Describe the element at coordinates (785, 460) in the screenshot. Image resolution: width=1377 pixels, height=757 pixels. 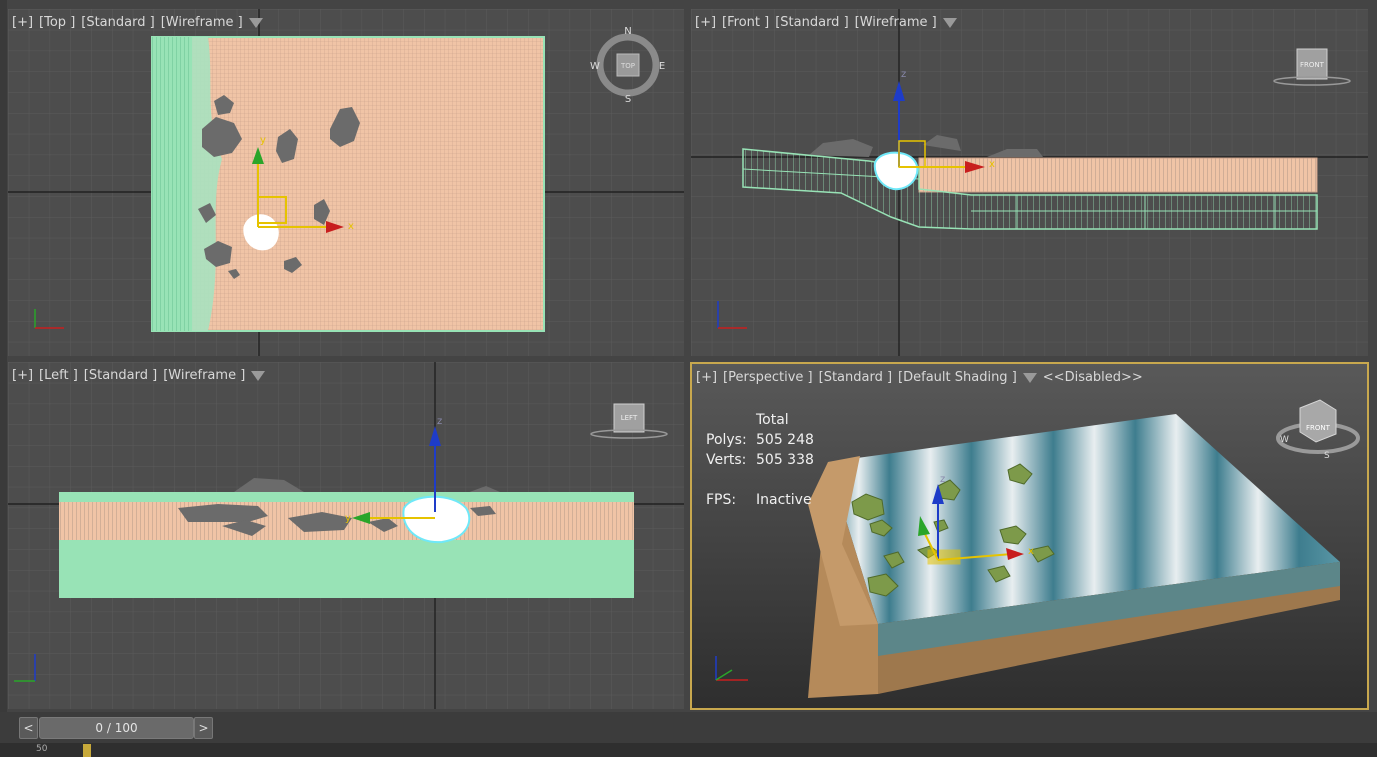
I see `verts-value: 505 338` at that location.